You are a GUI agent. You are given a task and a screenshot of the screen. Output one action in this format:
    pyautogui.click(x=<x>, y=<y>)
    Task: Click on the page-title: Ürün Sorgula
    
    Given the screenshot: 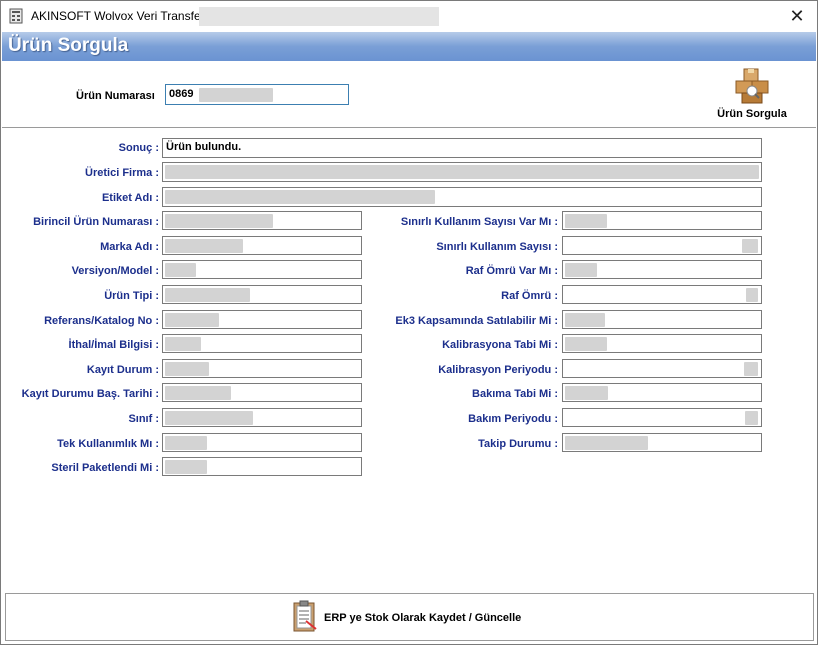 What is the action you would take?
    pyautogui.click(x=68, y=45)
    